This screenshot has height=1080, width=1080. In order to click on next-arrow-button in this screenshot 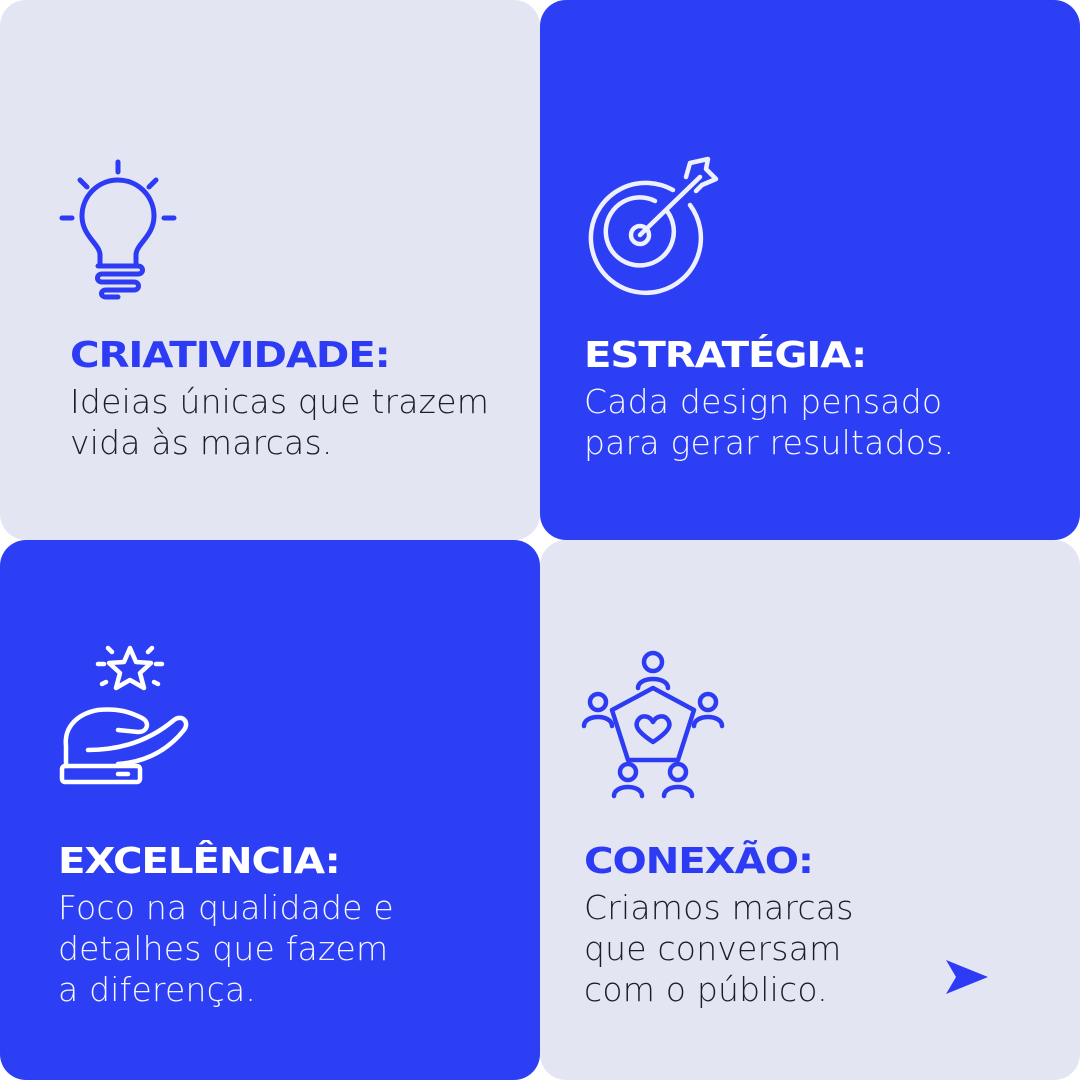, I will do `click(967, 977)`.